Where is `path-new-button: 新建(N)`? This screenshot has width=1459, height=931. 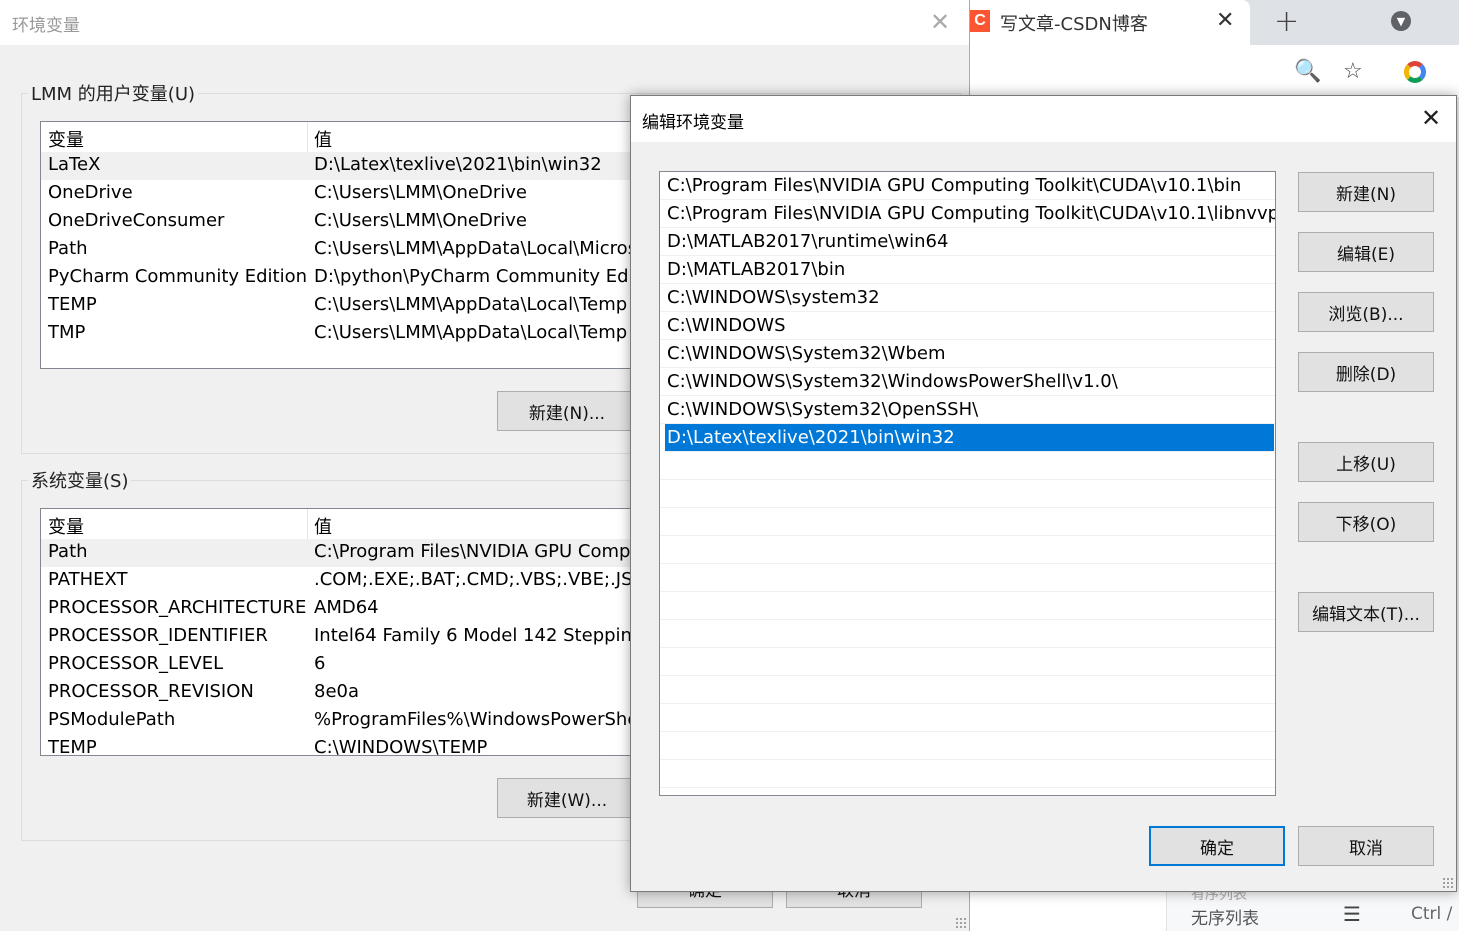
path-new-button: 新建(N) is located at coordinates (1366, 192).